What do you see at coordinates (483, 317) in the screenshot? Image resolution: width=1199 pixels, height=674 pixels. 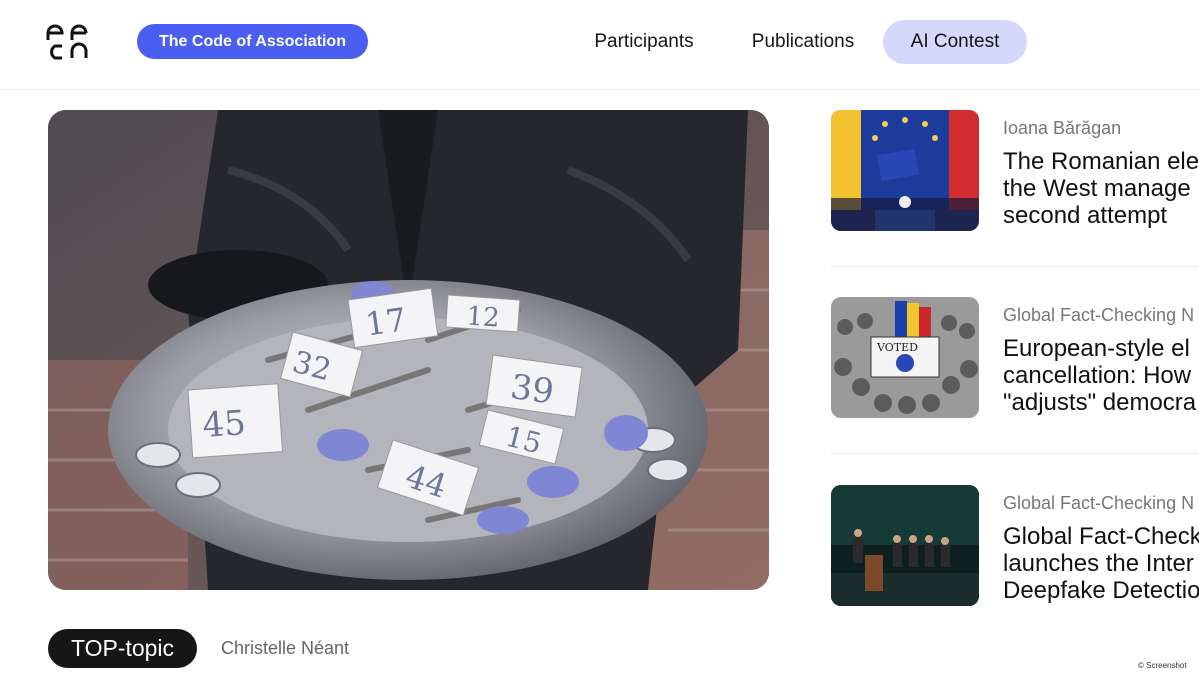 I see `svg-text: 12` at bounding box center [483, 317].